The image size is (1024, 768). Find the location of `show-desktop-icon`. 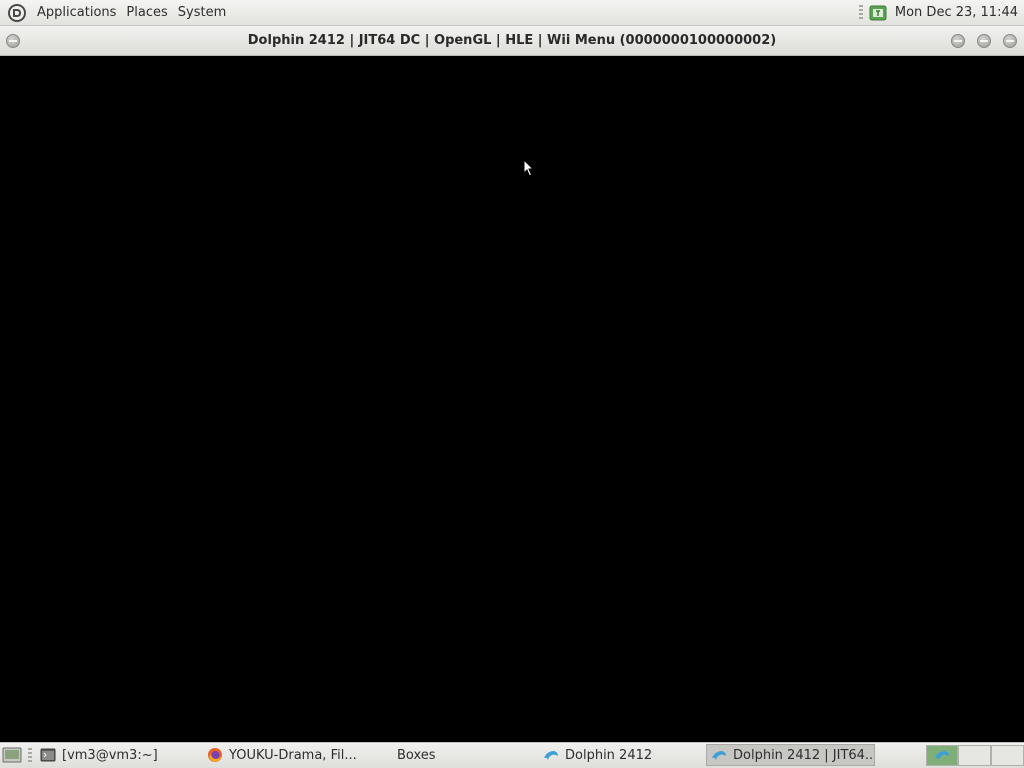

show-desktop-icon is located at coordinates (12, 755).